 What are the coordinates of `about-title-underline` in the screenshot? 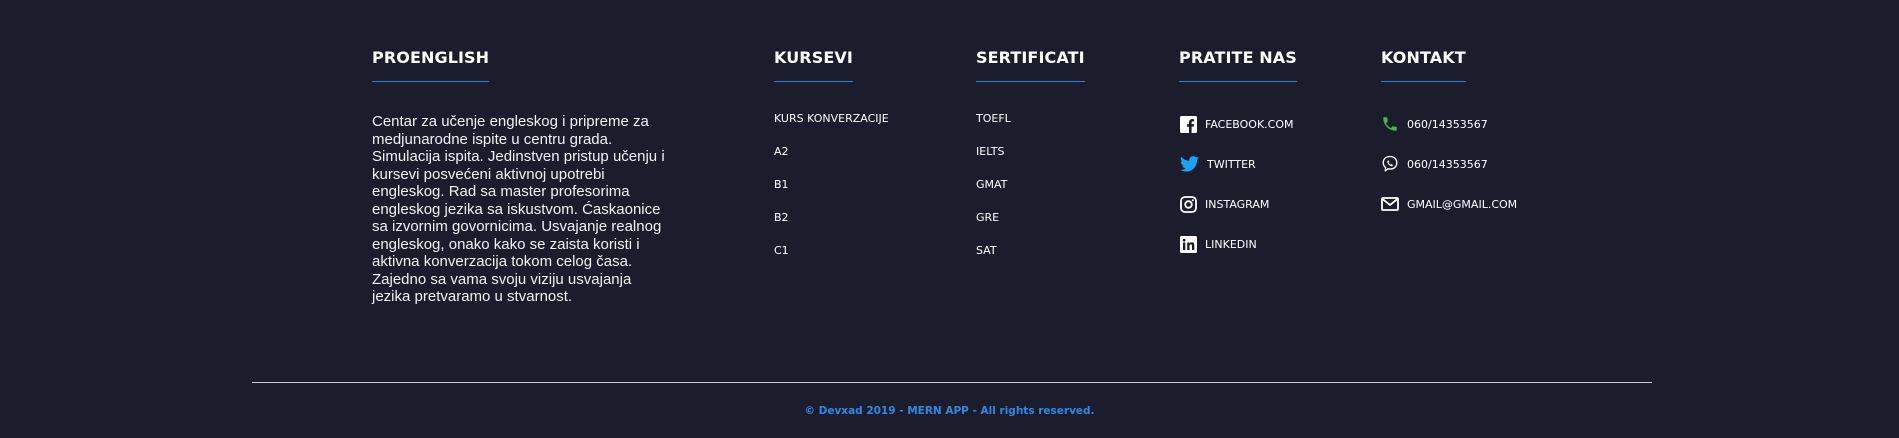 It's located at (431, 81).